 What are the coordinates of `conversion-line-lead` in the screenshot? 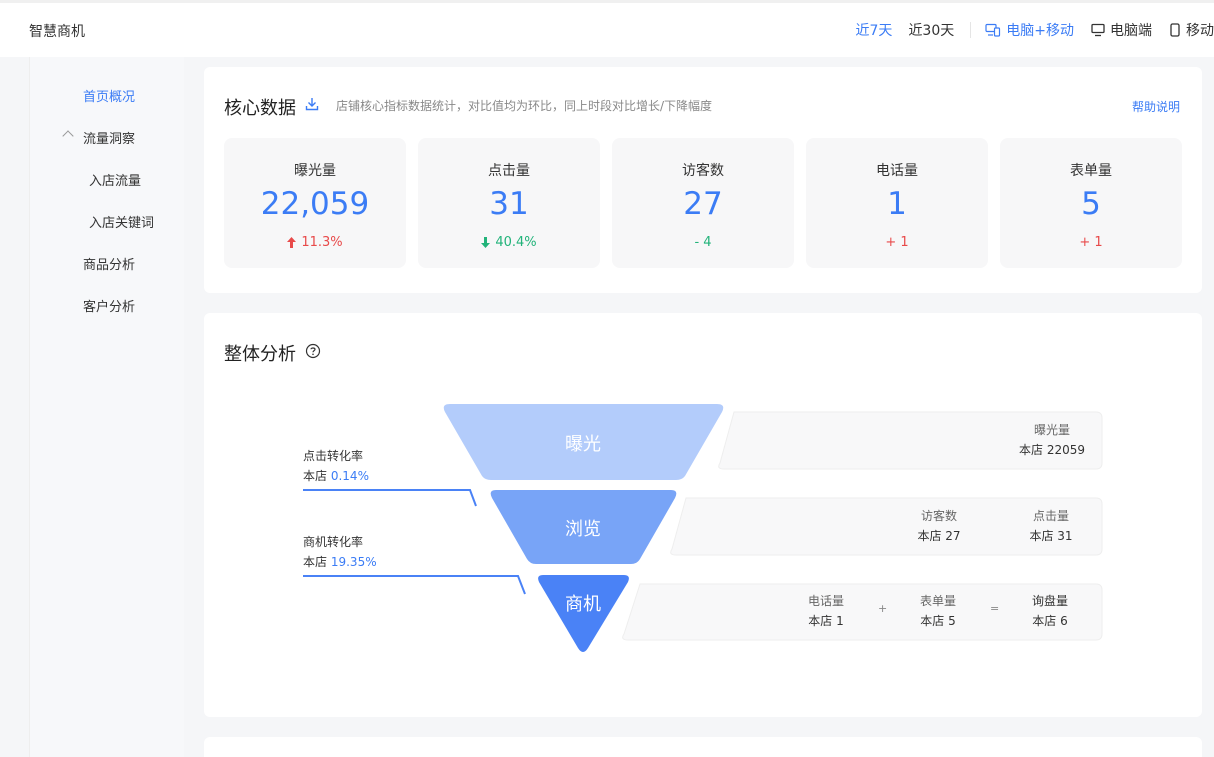 It's located at (414, 585).